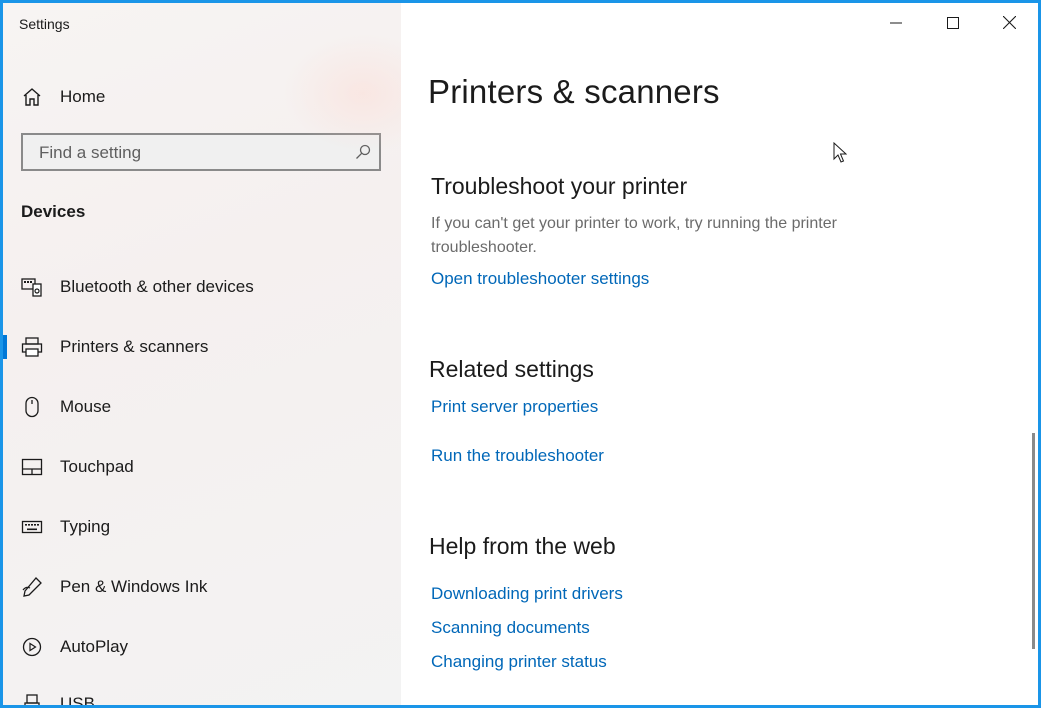 Image resolution: width=1041 pixels, height=708 pixels. I want to click on sidebar-item-bluetooth: Bluetooth & other devices, so click(202, 287).